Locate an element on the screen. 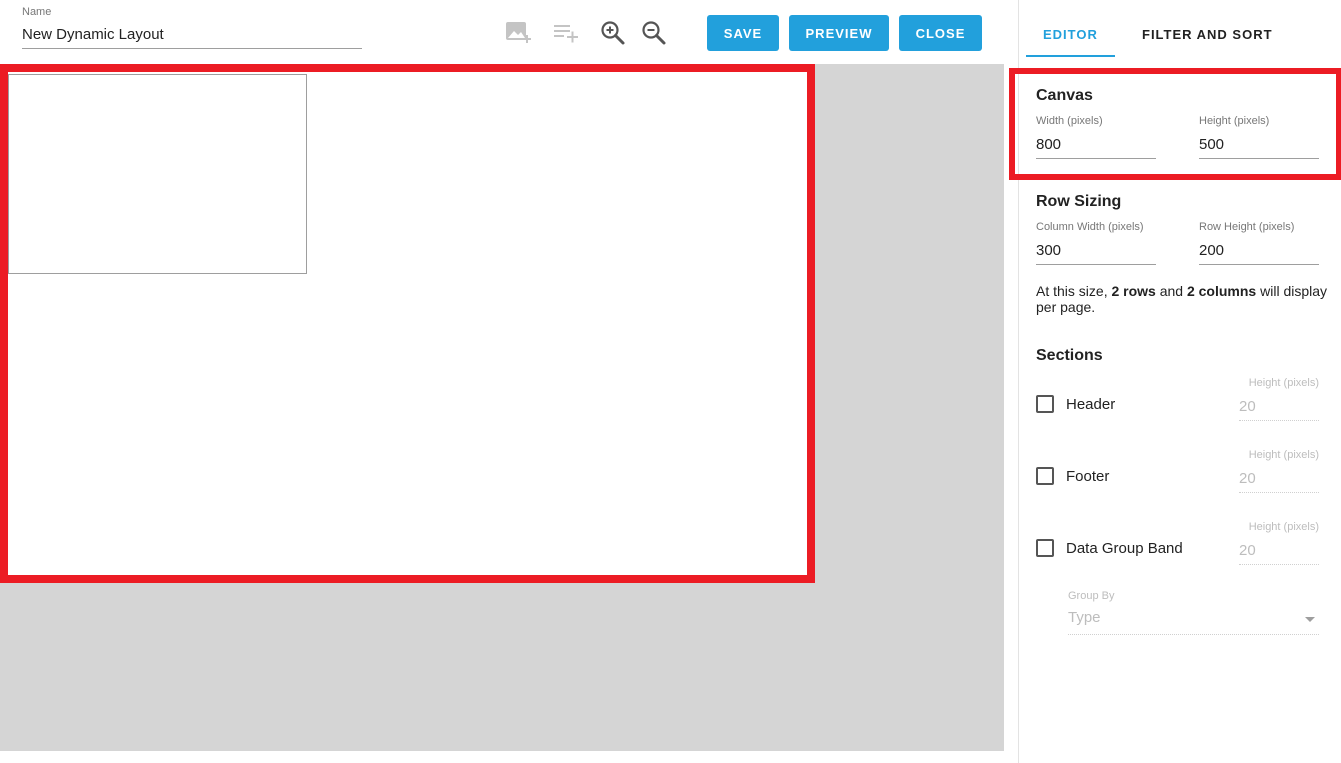 This screenshot has height=763, width=1341. panel-tabs: EDITOR FILTER AND SORT is located at coordinates (1180, 29).